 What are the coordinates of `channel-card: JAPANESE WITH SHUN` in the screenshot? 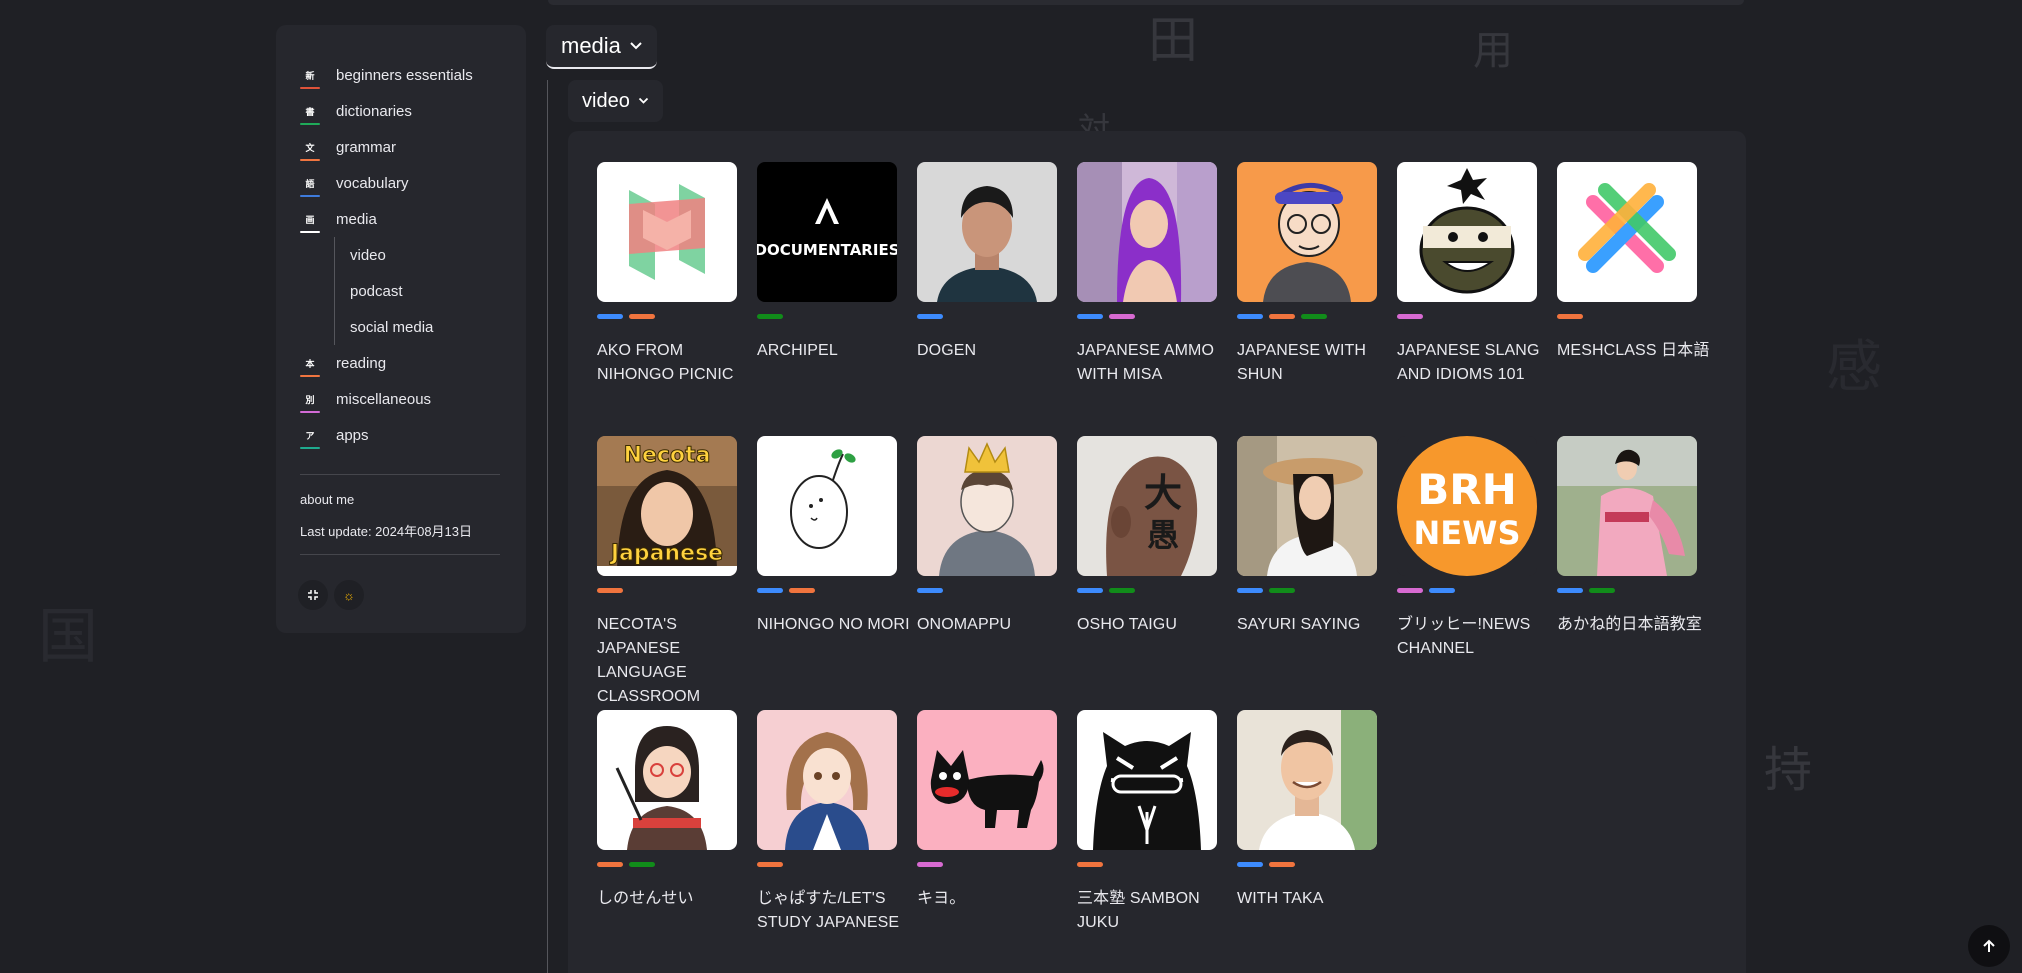 It's located at (1313, 274).